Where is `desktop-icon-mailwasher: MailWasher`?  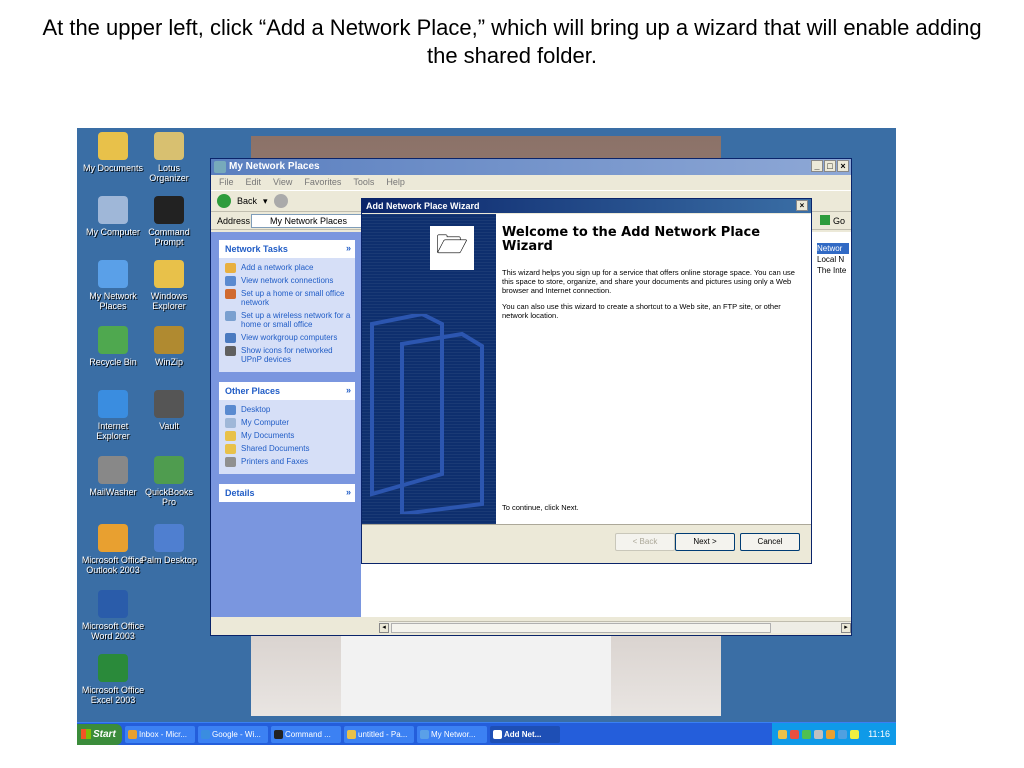
desktop-icon-mailwasher: MailWasher is located at coordinates (113, 476).